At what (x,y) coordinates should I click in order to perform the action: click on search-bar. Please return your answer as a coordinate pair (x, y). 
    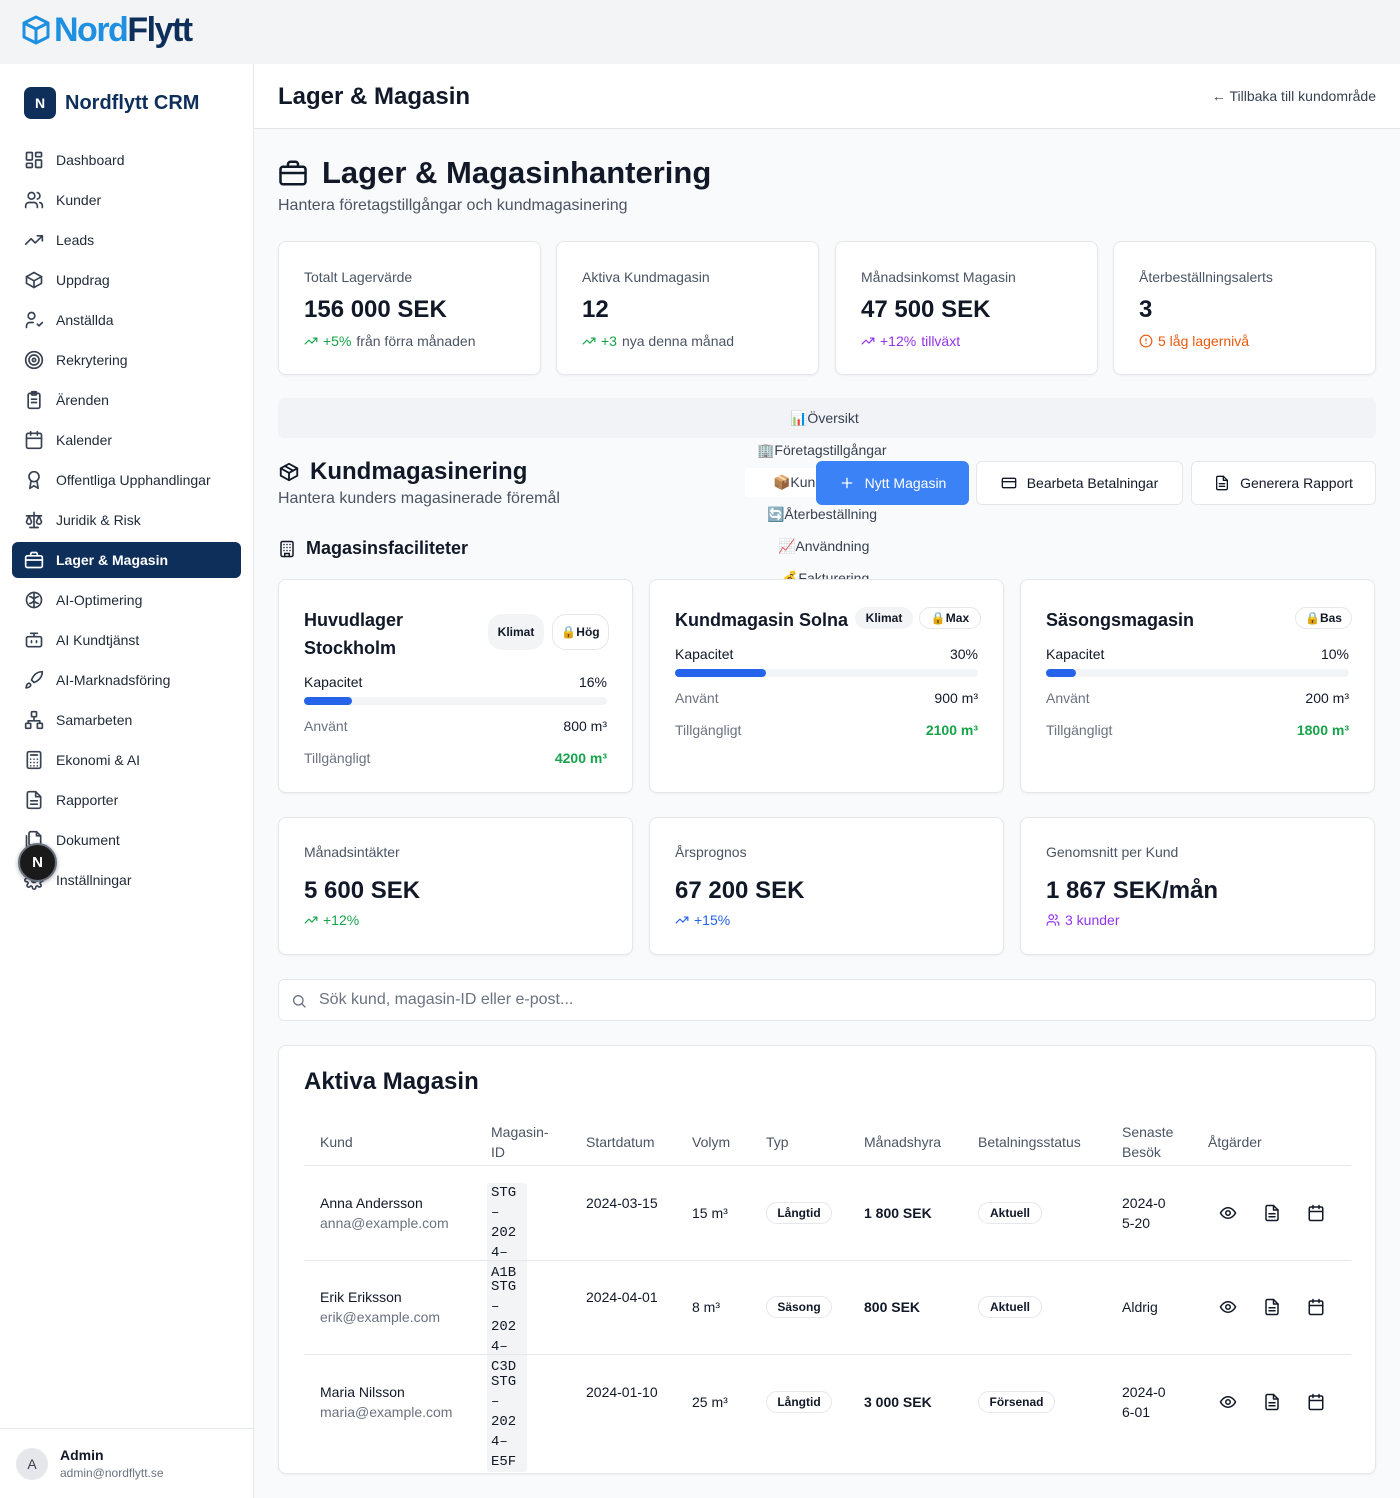
    Looking at the image, I should click on (827, 1000).